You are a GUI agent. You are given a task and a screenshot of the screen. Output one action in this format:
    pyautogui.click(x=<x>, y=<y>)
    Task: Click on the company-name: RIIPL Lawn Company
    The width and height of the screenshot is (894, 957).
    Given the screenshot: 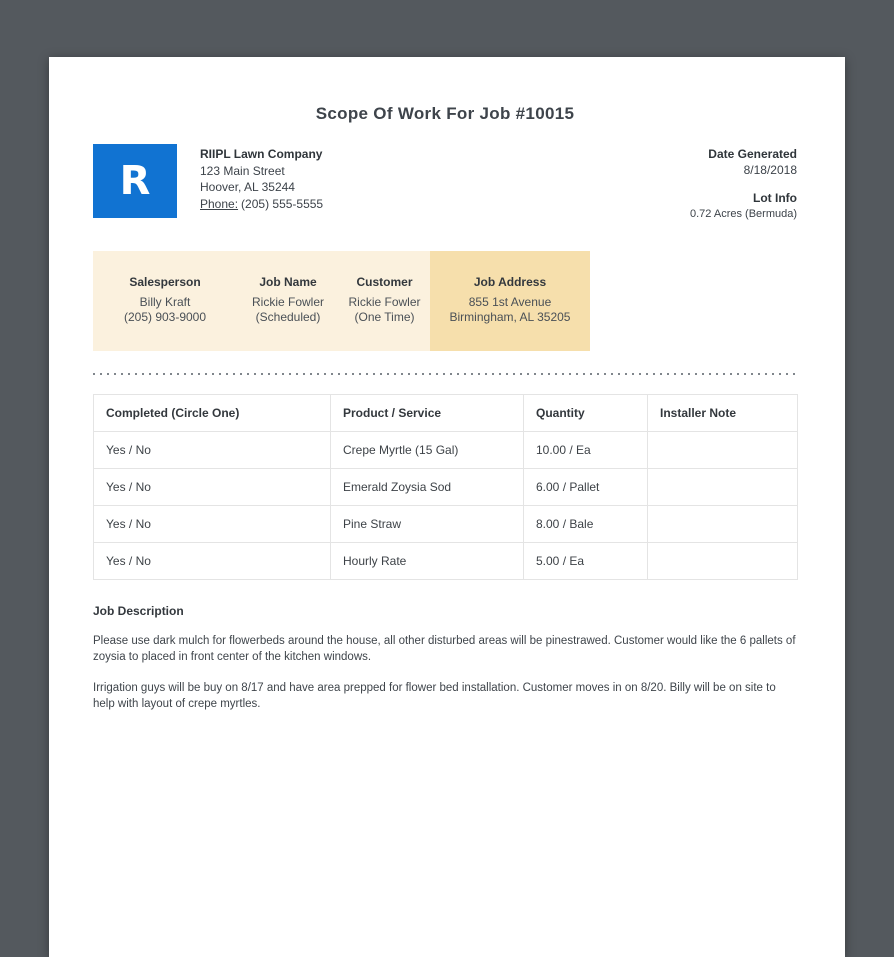 What is the action you would take?
    pyautogui.click(x=261, y=154)
    